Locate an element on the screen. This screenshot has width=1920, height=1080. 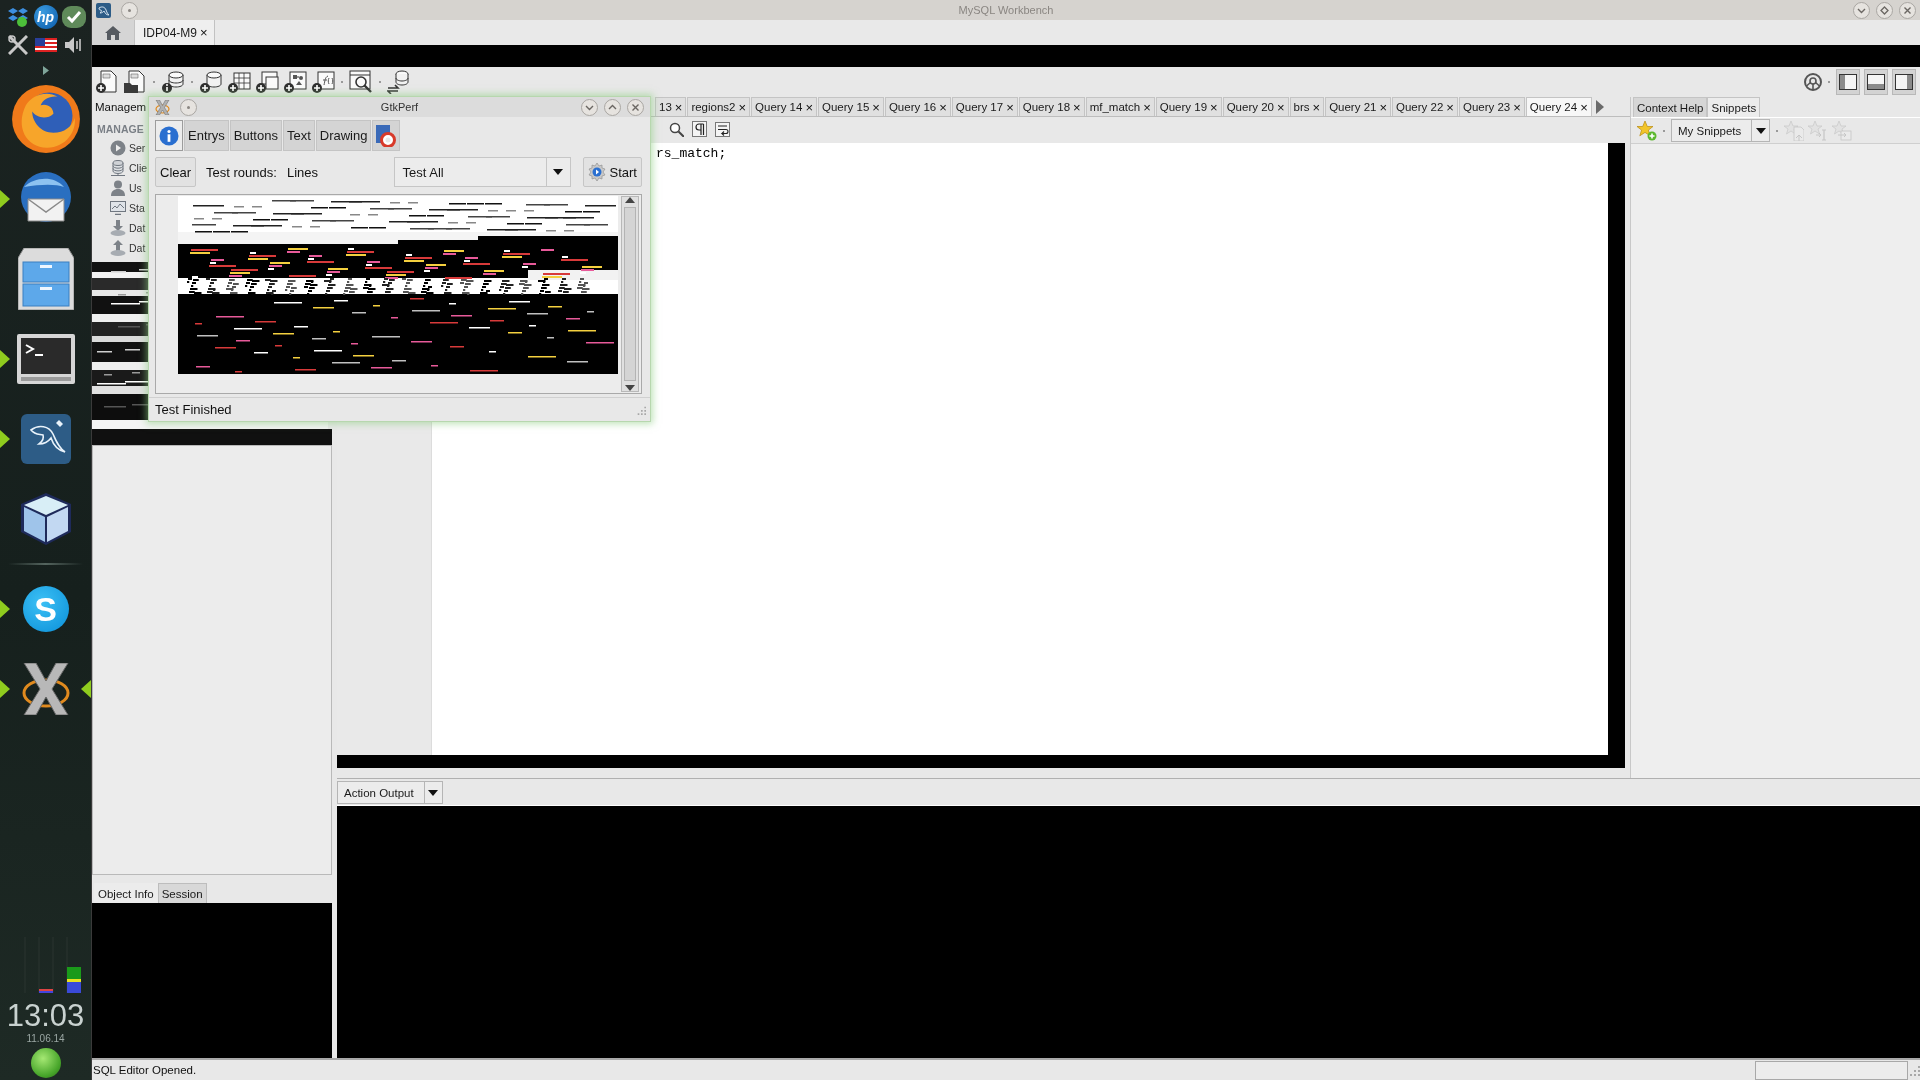
output-dropdown: Action Output is located at coordinates (390, 792).